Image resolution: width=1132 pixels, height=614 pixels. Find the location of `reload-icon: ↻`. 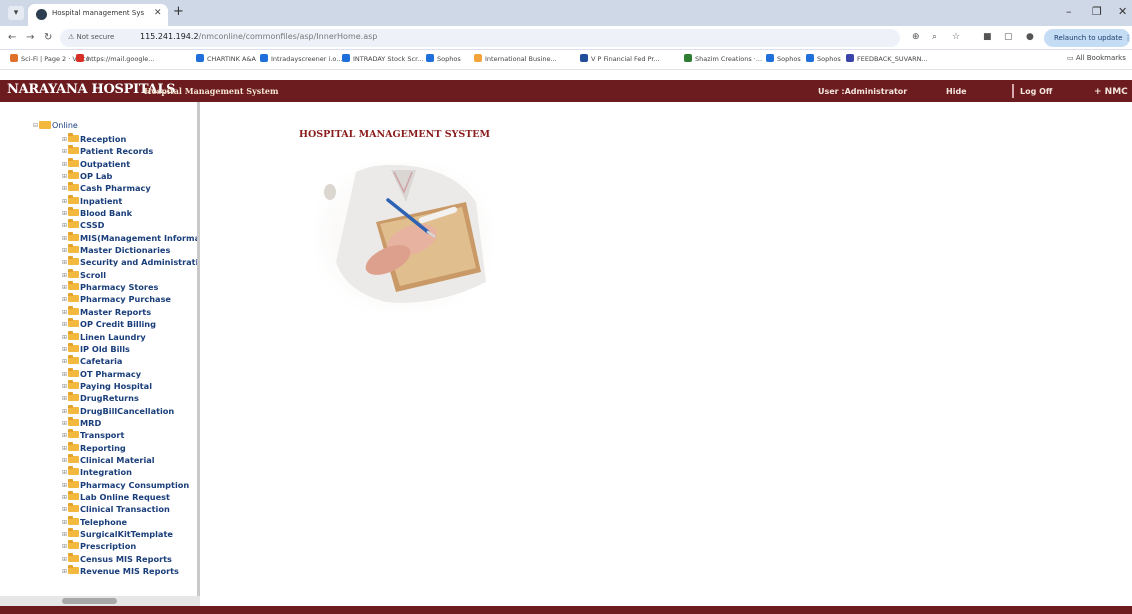

reload-icon: ↻ is located at coordinates (48, 37).